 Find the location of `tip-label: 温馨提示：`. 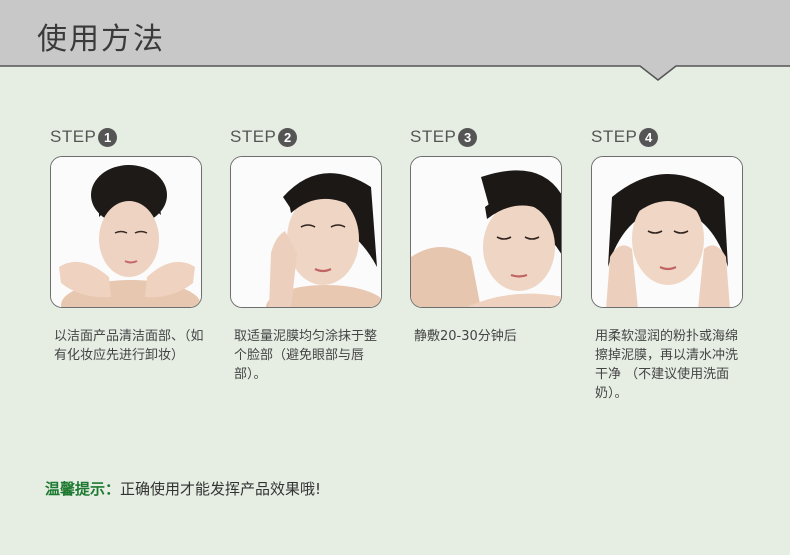

tip-label: 温馨提示： is located at coordinates (83, 489).